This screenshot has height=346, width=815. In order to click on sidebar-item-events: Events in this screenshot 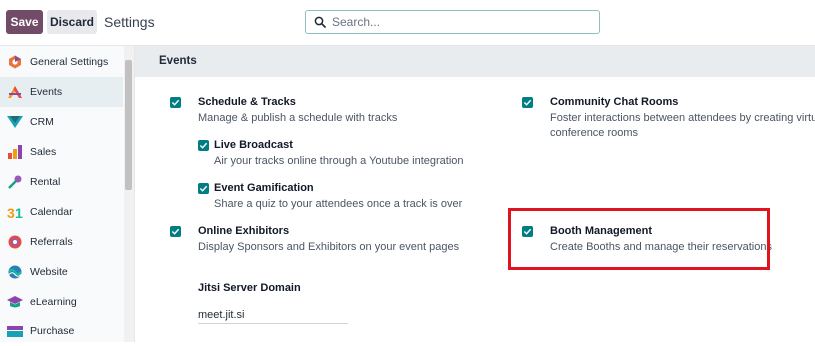, I will do `click(61, 92)`.